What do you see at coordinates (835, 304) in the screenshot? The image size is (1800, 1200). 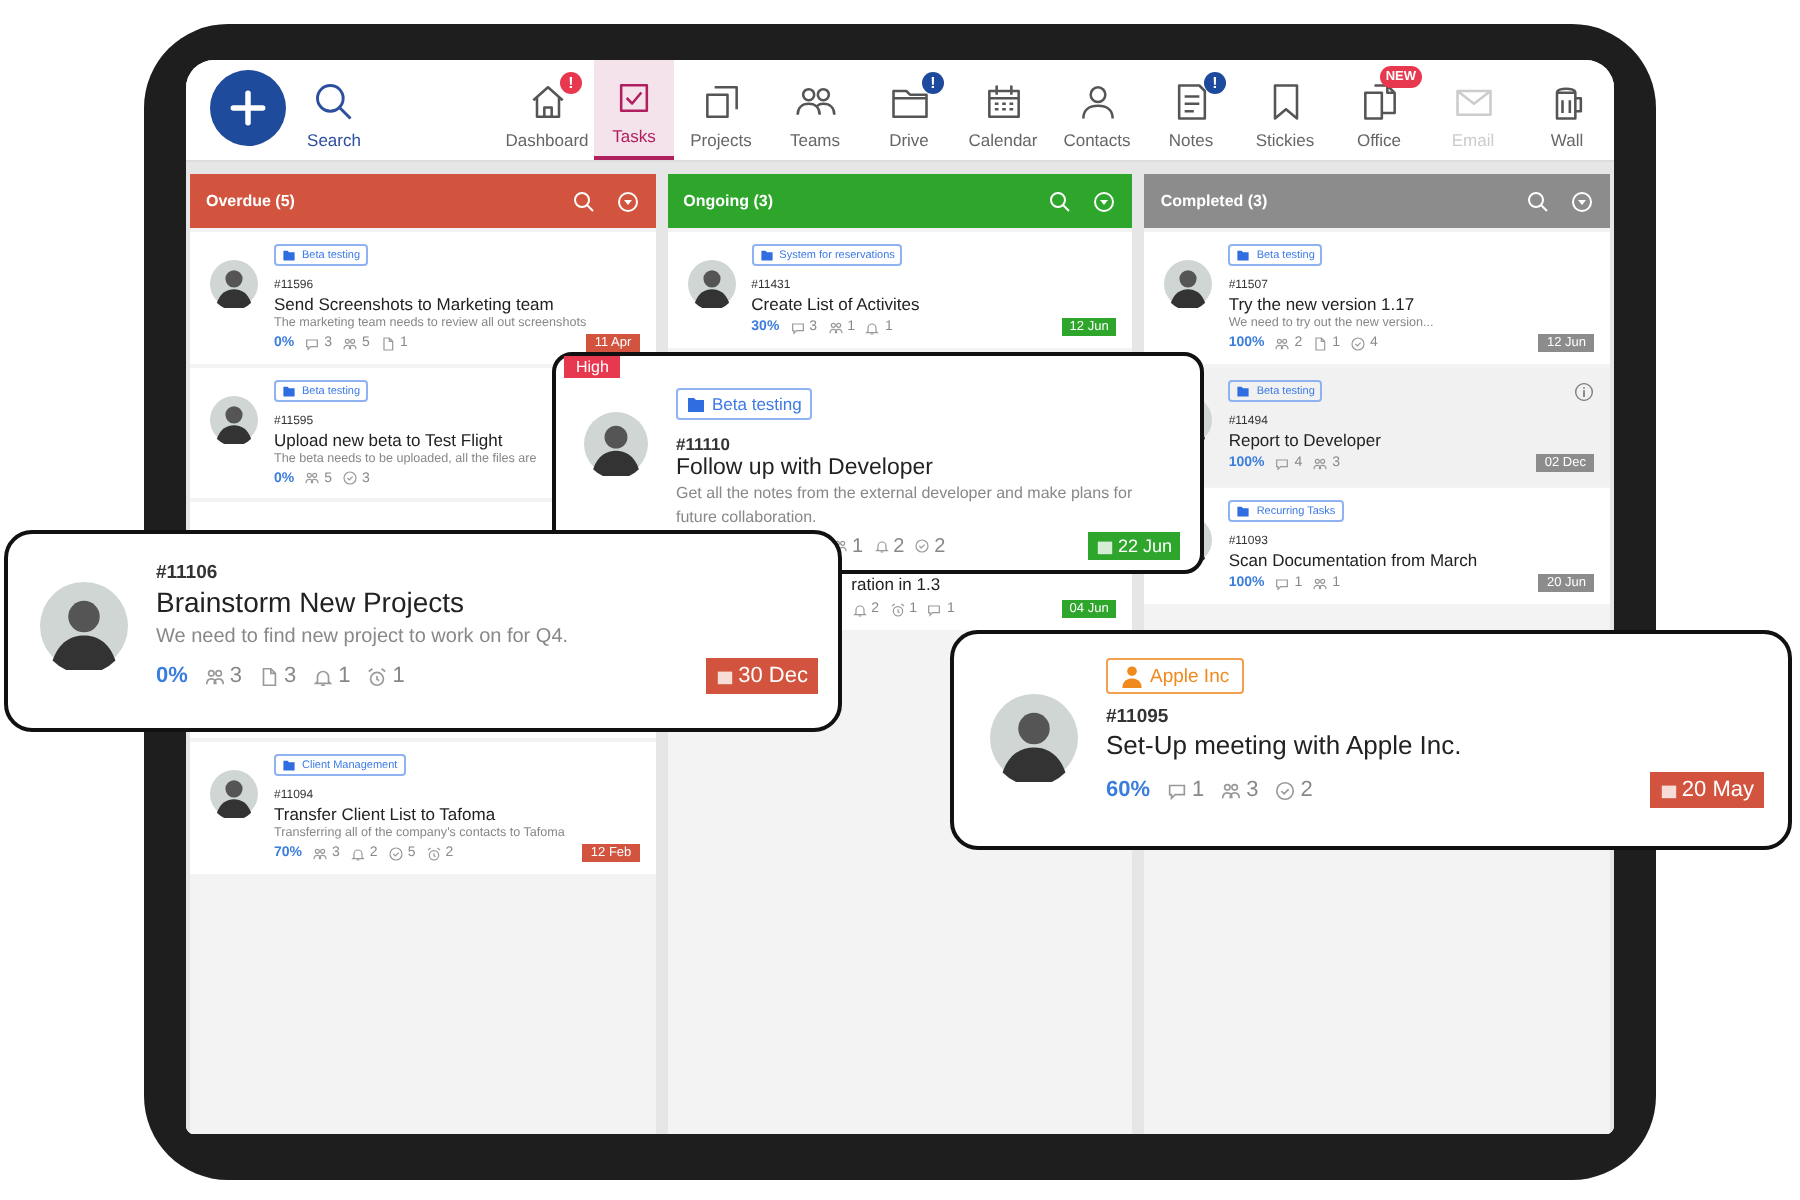 I see `task-title: Create List of Activites` at bounding box center [835, 304].